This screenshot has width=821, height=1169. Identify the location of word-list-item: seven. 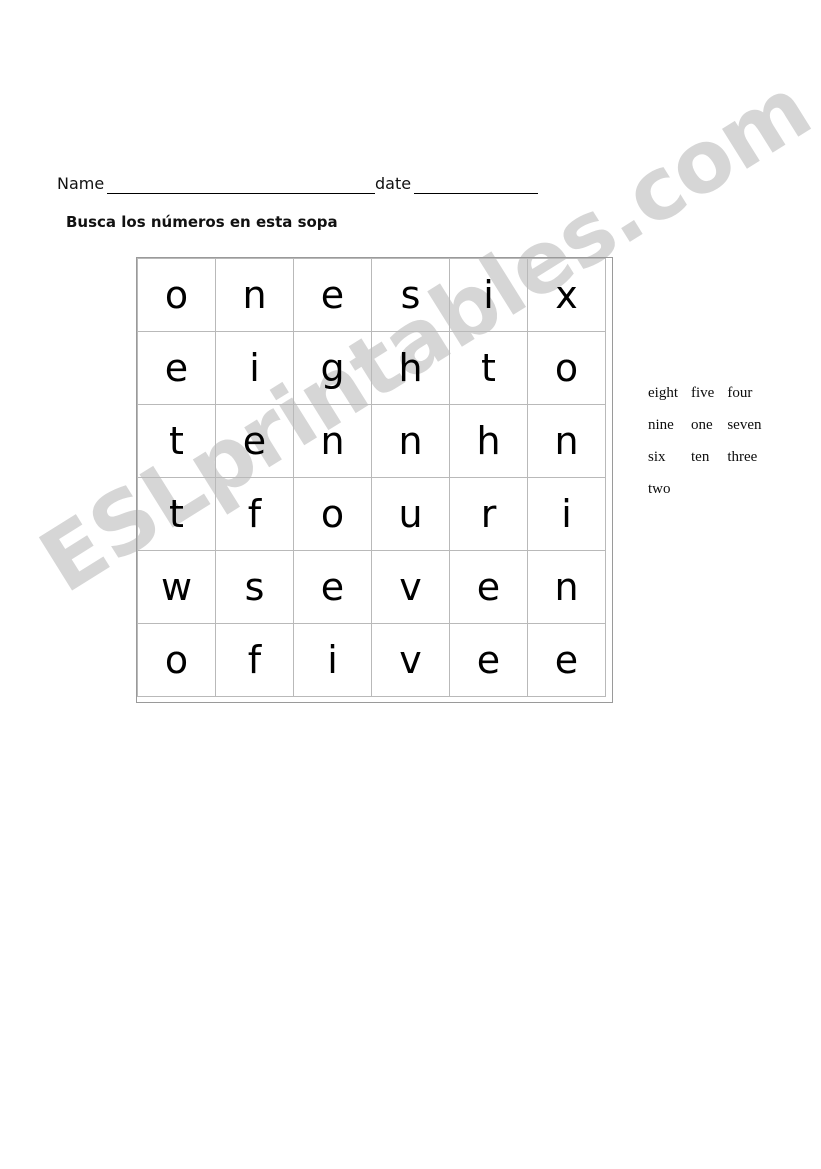
(750, 434).